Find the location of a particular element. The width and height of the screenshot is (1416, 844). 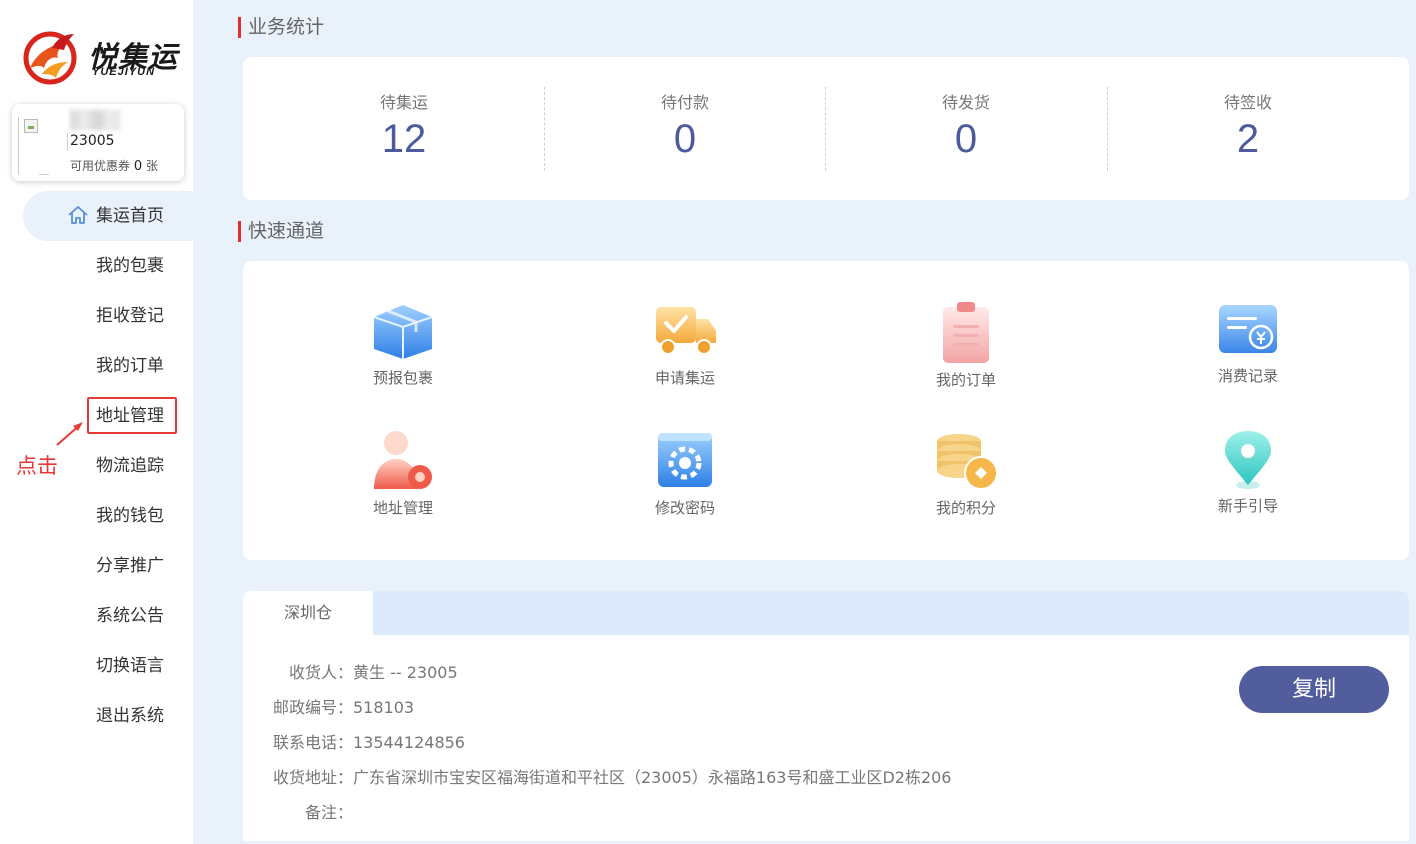

quick-label: 预报包裹 is located at coordinates (402, 378).